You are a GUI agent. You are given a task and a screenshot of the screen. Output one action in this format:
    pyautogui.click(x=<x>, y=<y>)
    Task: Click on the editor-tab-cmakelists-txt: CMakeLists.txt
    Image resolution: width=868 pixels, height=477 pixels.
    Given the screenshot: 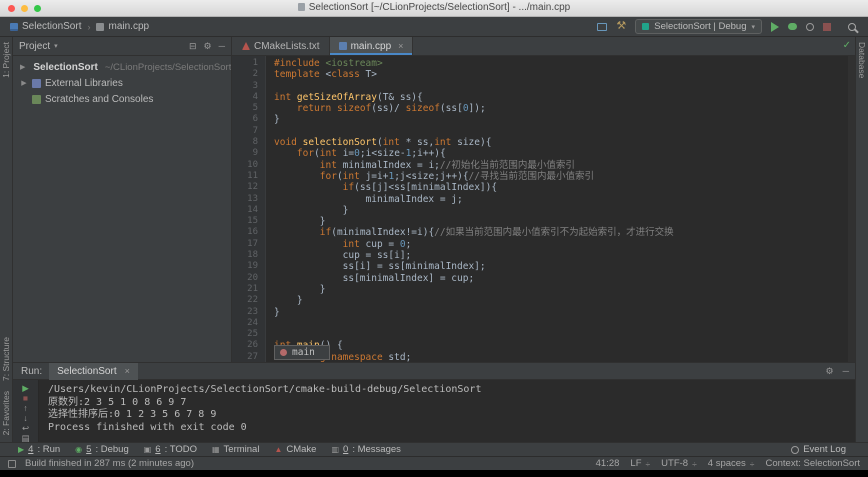 What is the action you would take?
    pyautogui.click(x=281, y=46)
    